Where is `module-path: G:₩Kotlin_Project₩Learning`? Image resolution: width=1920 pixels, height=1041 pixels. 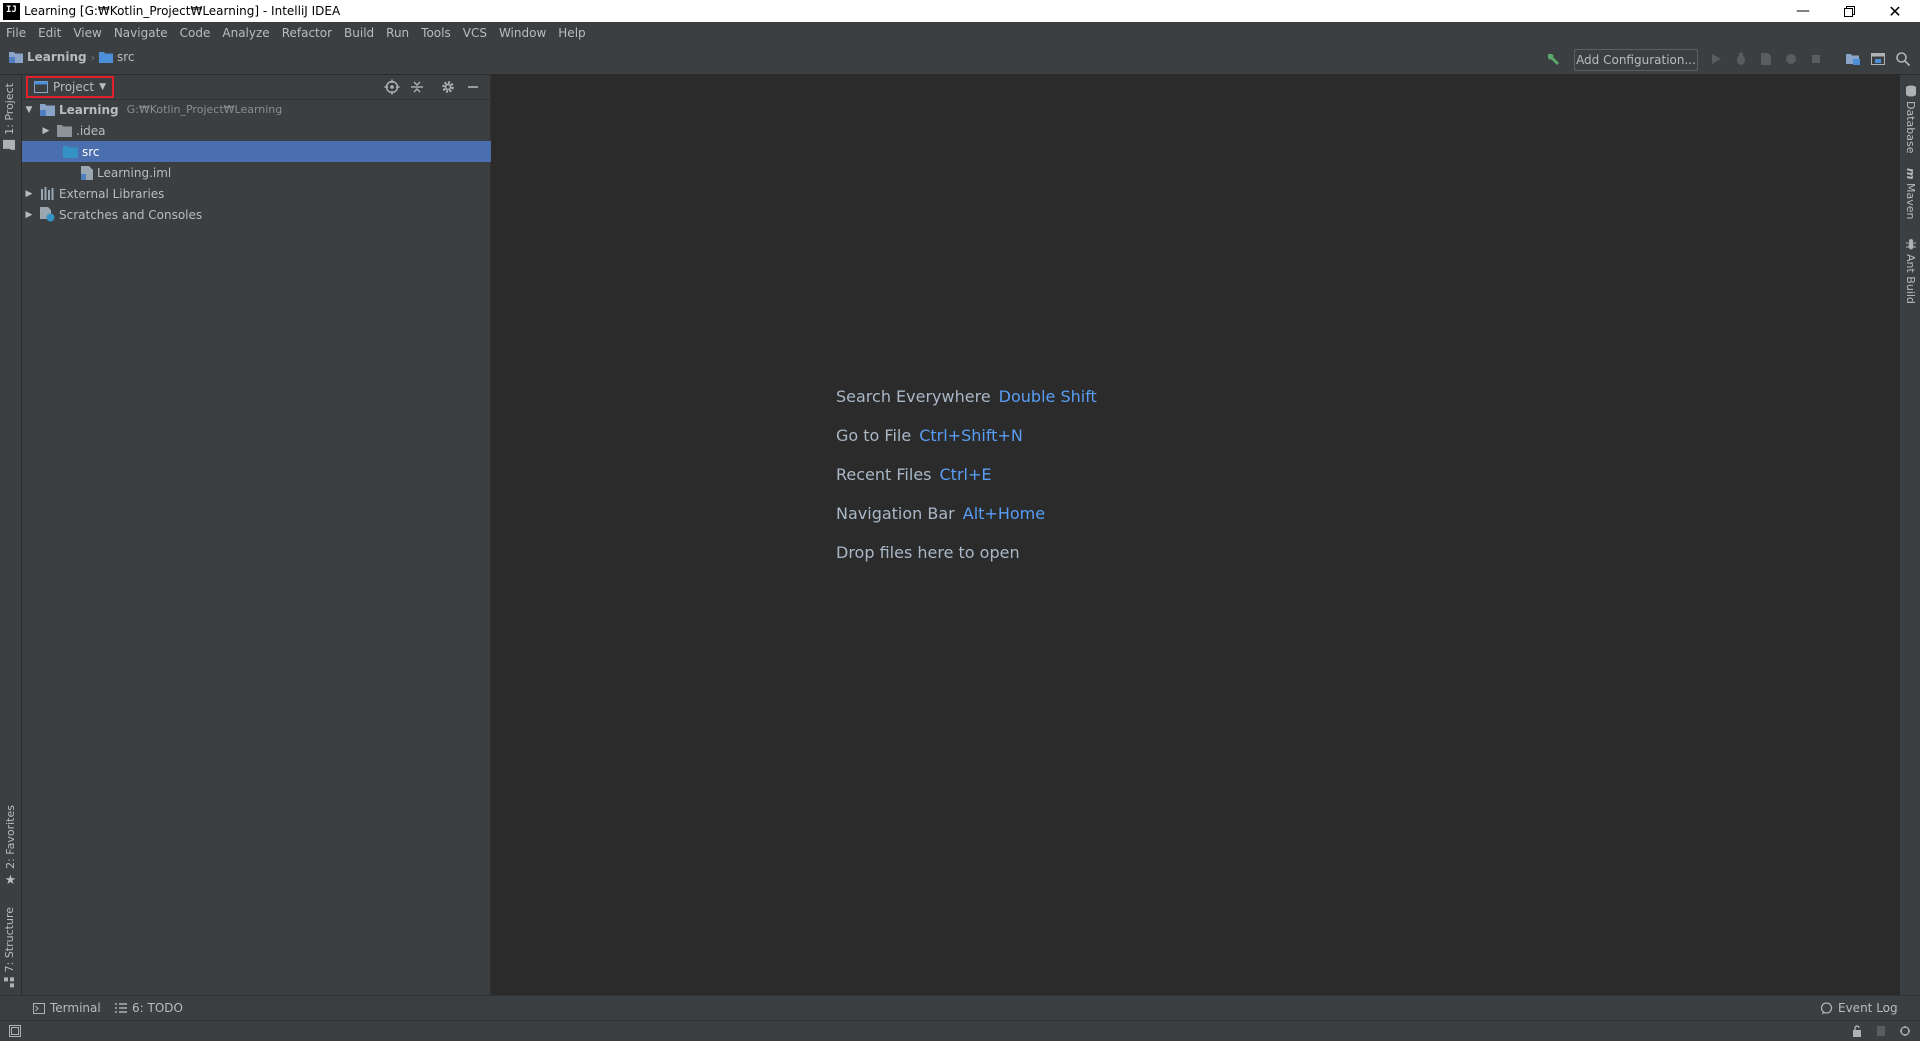 module-path: G:₩Kotlin_Project₩Learning is located at coordinates (204, 109).